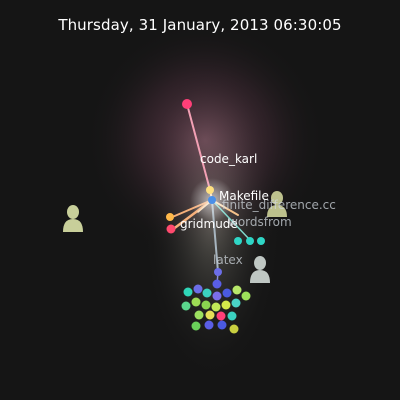 The width and height of the screenshot is (400, 400). I want to click on label-wordsfrom: wordsfrom, so click(260, 222).